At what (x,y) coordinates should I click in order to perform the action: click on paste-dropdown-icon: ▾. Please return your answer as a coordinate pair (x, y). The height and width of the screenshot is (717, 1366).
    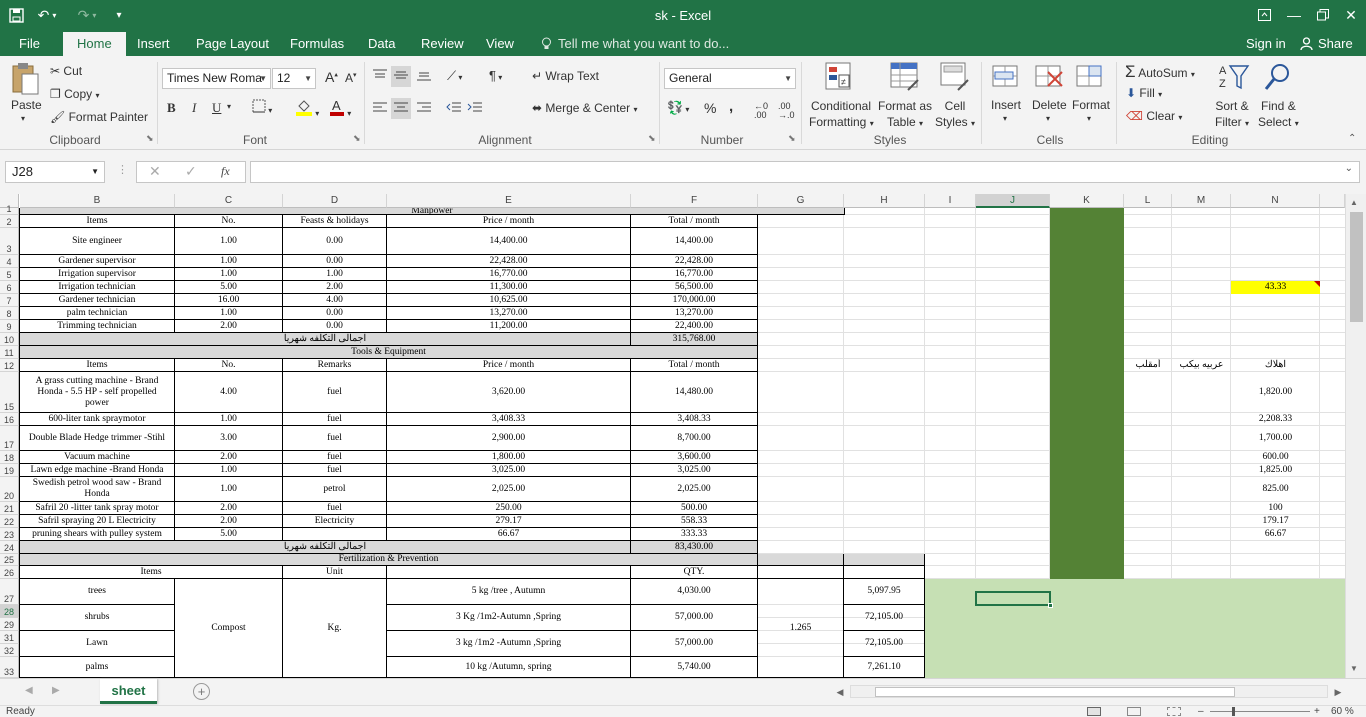
    Looking at the image, I should click on (23, 118).